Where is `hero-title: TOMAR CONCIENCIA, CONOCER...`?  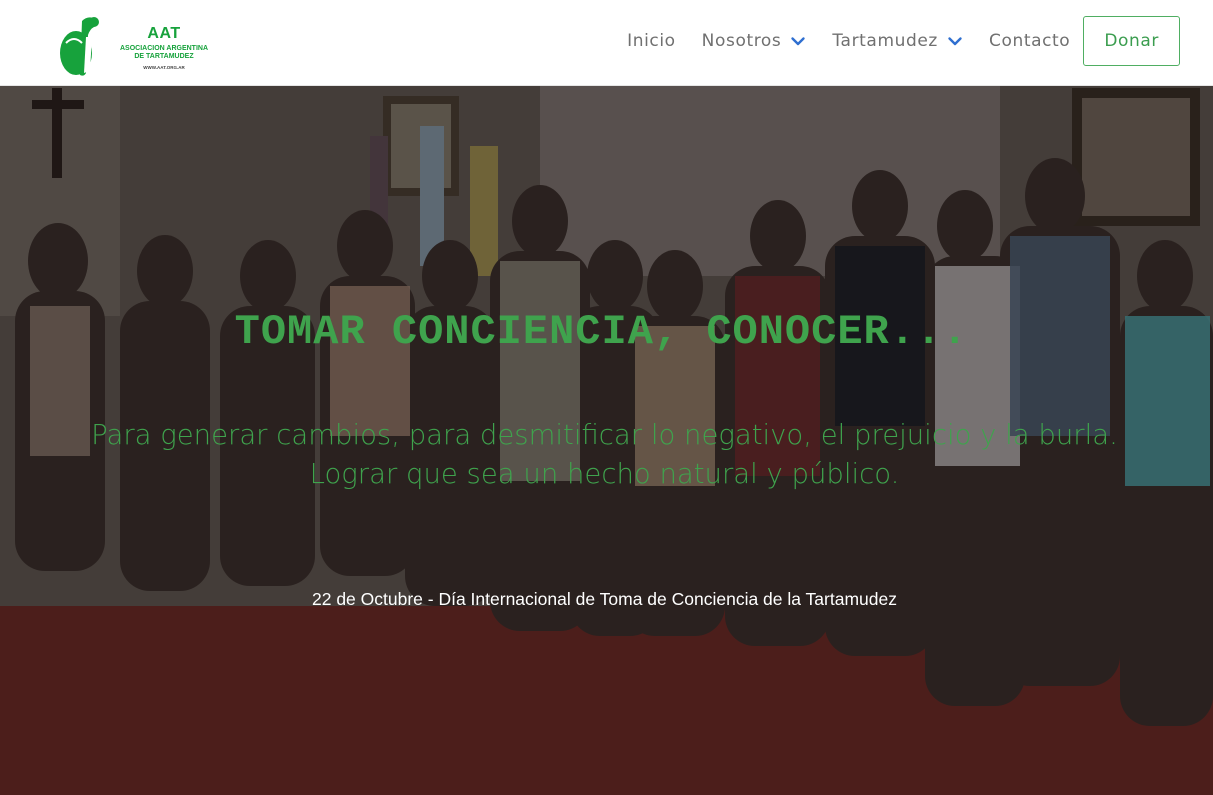 hero-title: TOMAR CONCIENCIA, CONOCER... is located at coordinates (601, 332).